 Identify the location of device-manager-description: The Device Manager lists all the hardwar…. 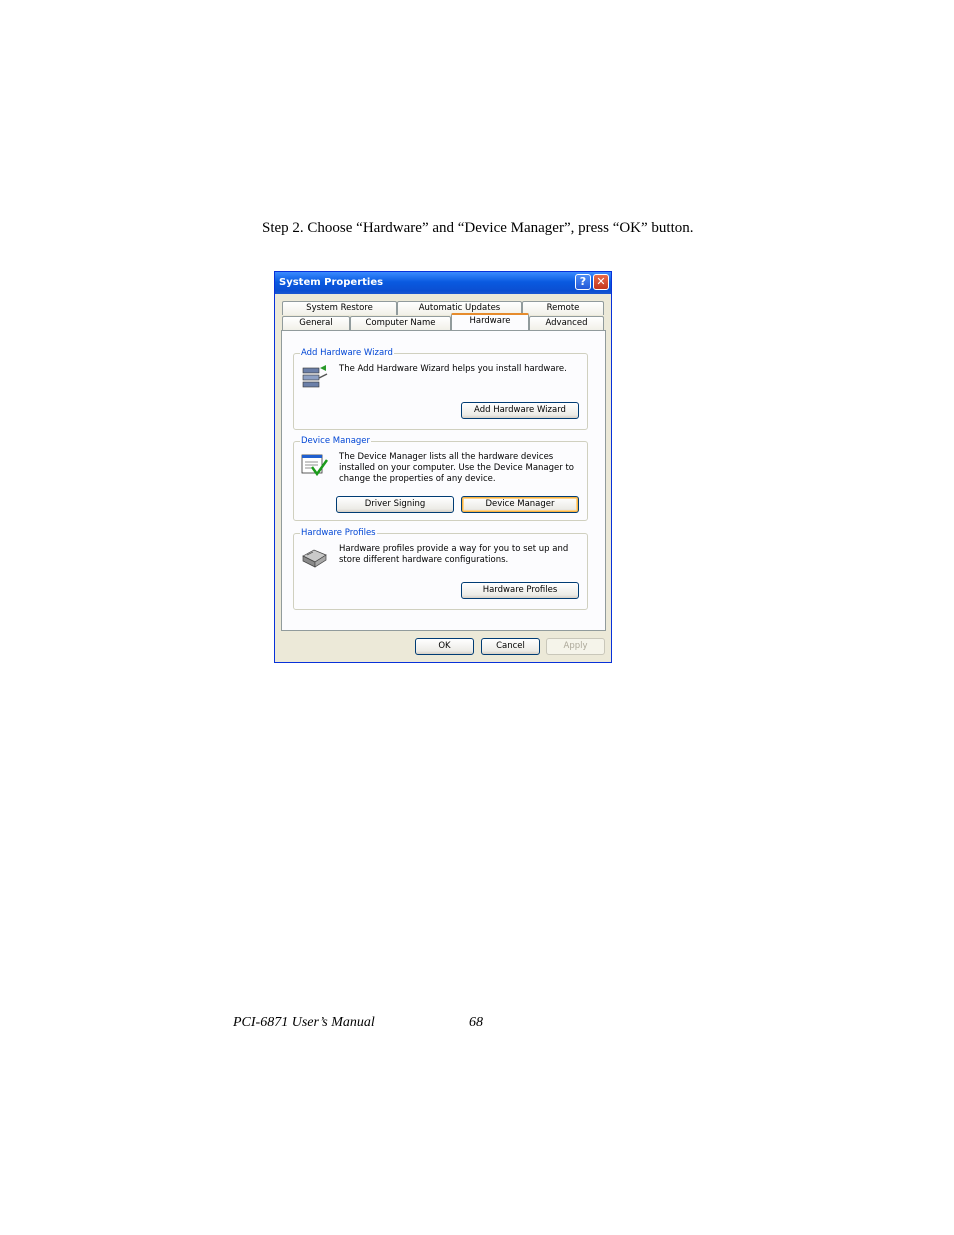
(456, 468).